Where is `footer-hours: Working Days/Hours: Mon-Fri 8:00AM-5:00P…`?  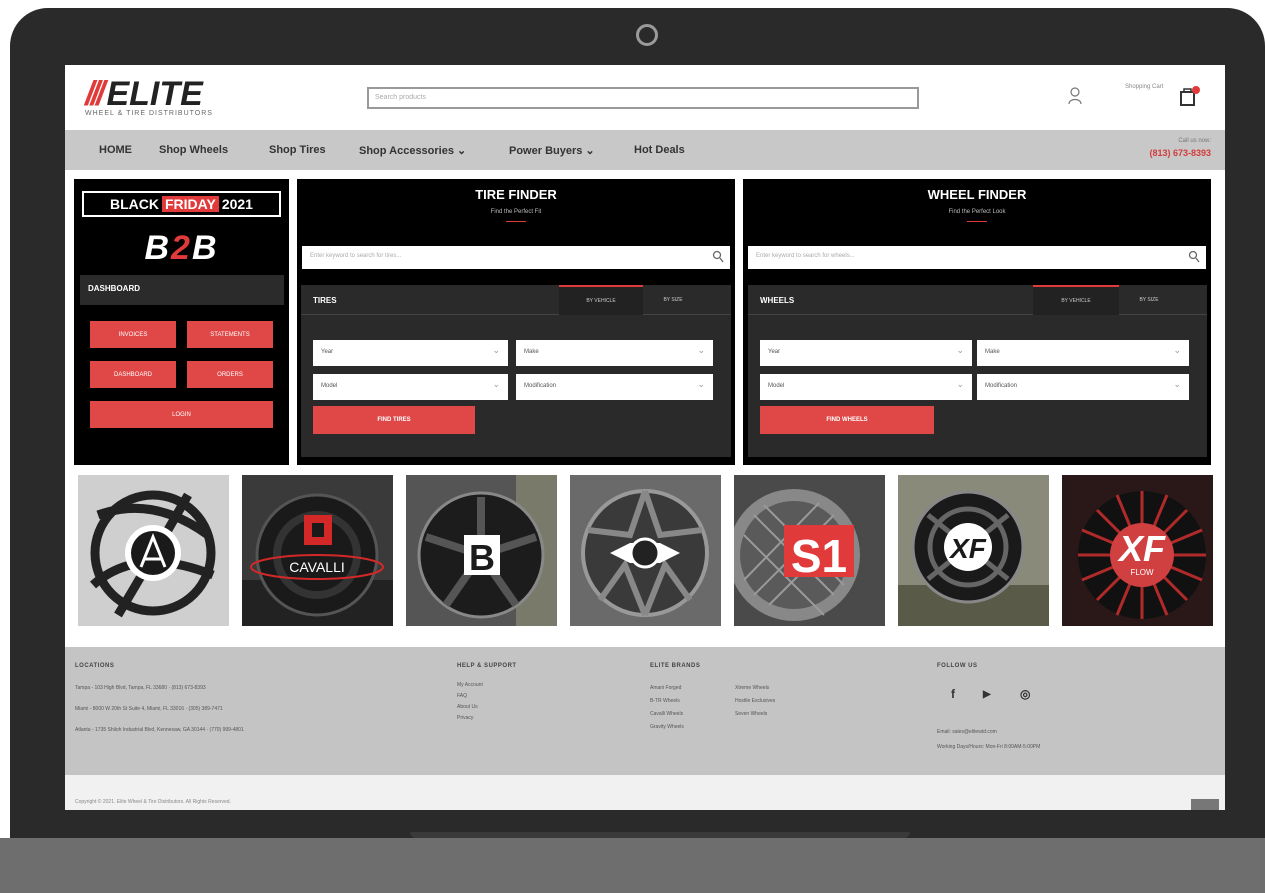
footer-hours: Working Days/Hours: Mon-Fri 8:00AM-5:00P… is located at coordinates (989, 747).